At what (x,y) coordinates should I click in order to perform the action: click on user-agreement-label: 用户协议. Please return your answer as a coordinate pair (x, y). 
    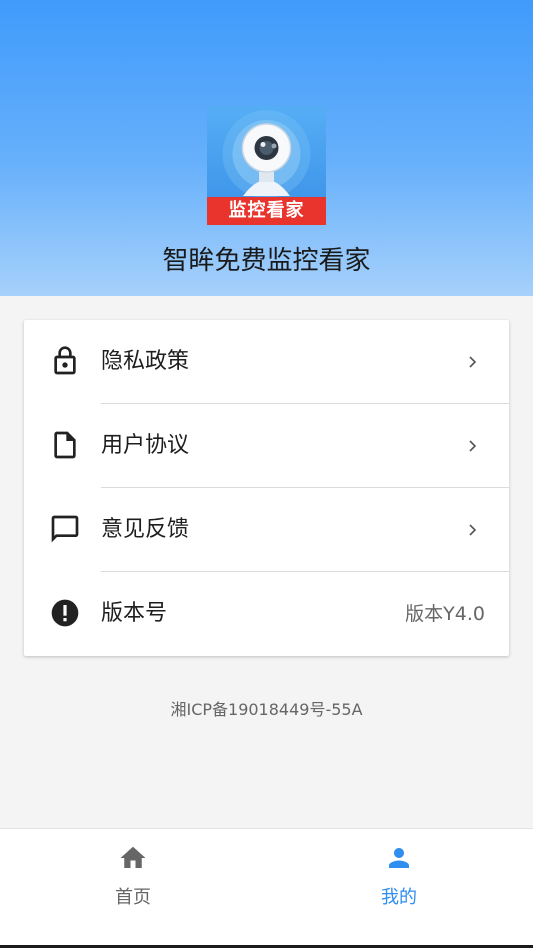
    Looking at the image, I should click on (145, 445).